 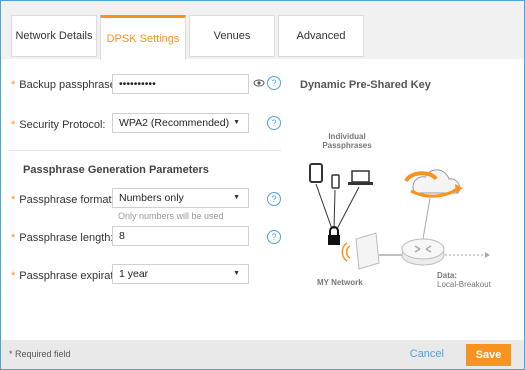 What do you see at coordinates (134, 274) in the screenshot?
I see `select-value: 1 year` at bounding box center [134, 274].